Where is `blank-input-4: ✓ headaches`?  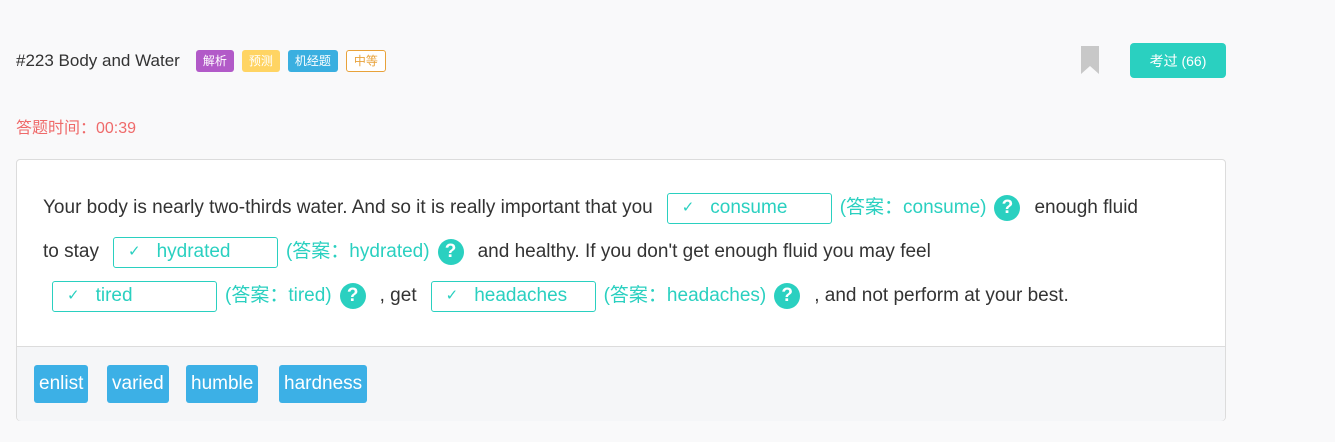 blank-input-4: ✓ headaches is located at coordinates (513, 296).